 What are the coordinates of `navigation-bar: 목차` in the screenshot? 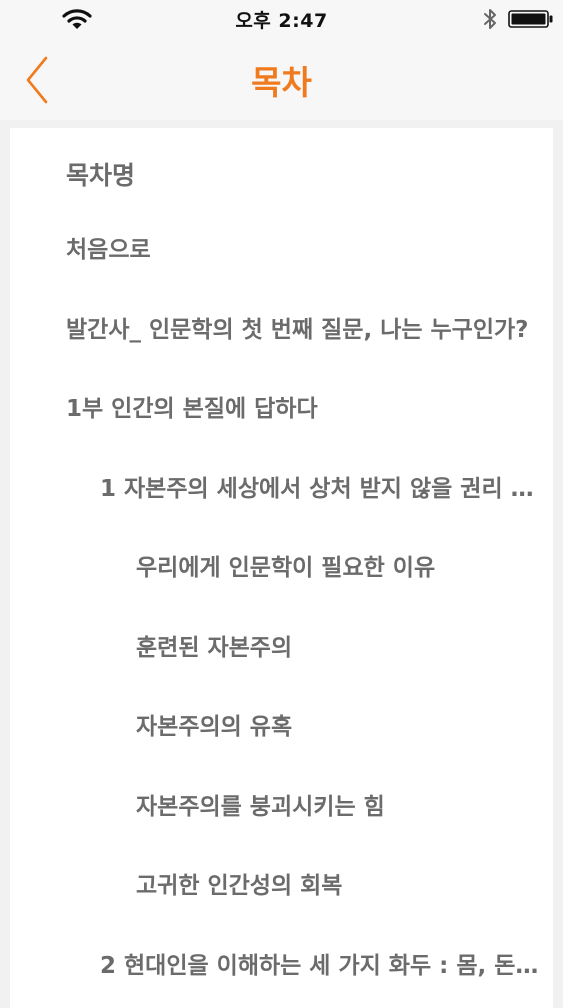 It's located at (281, 79).